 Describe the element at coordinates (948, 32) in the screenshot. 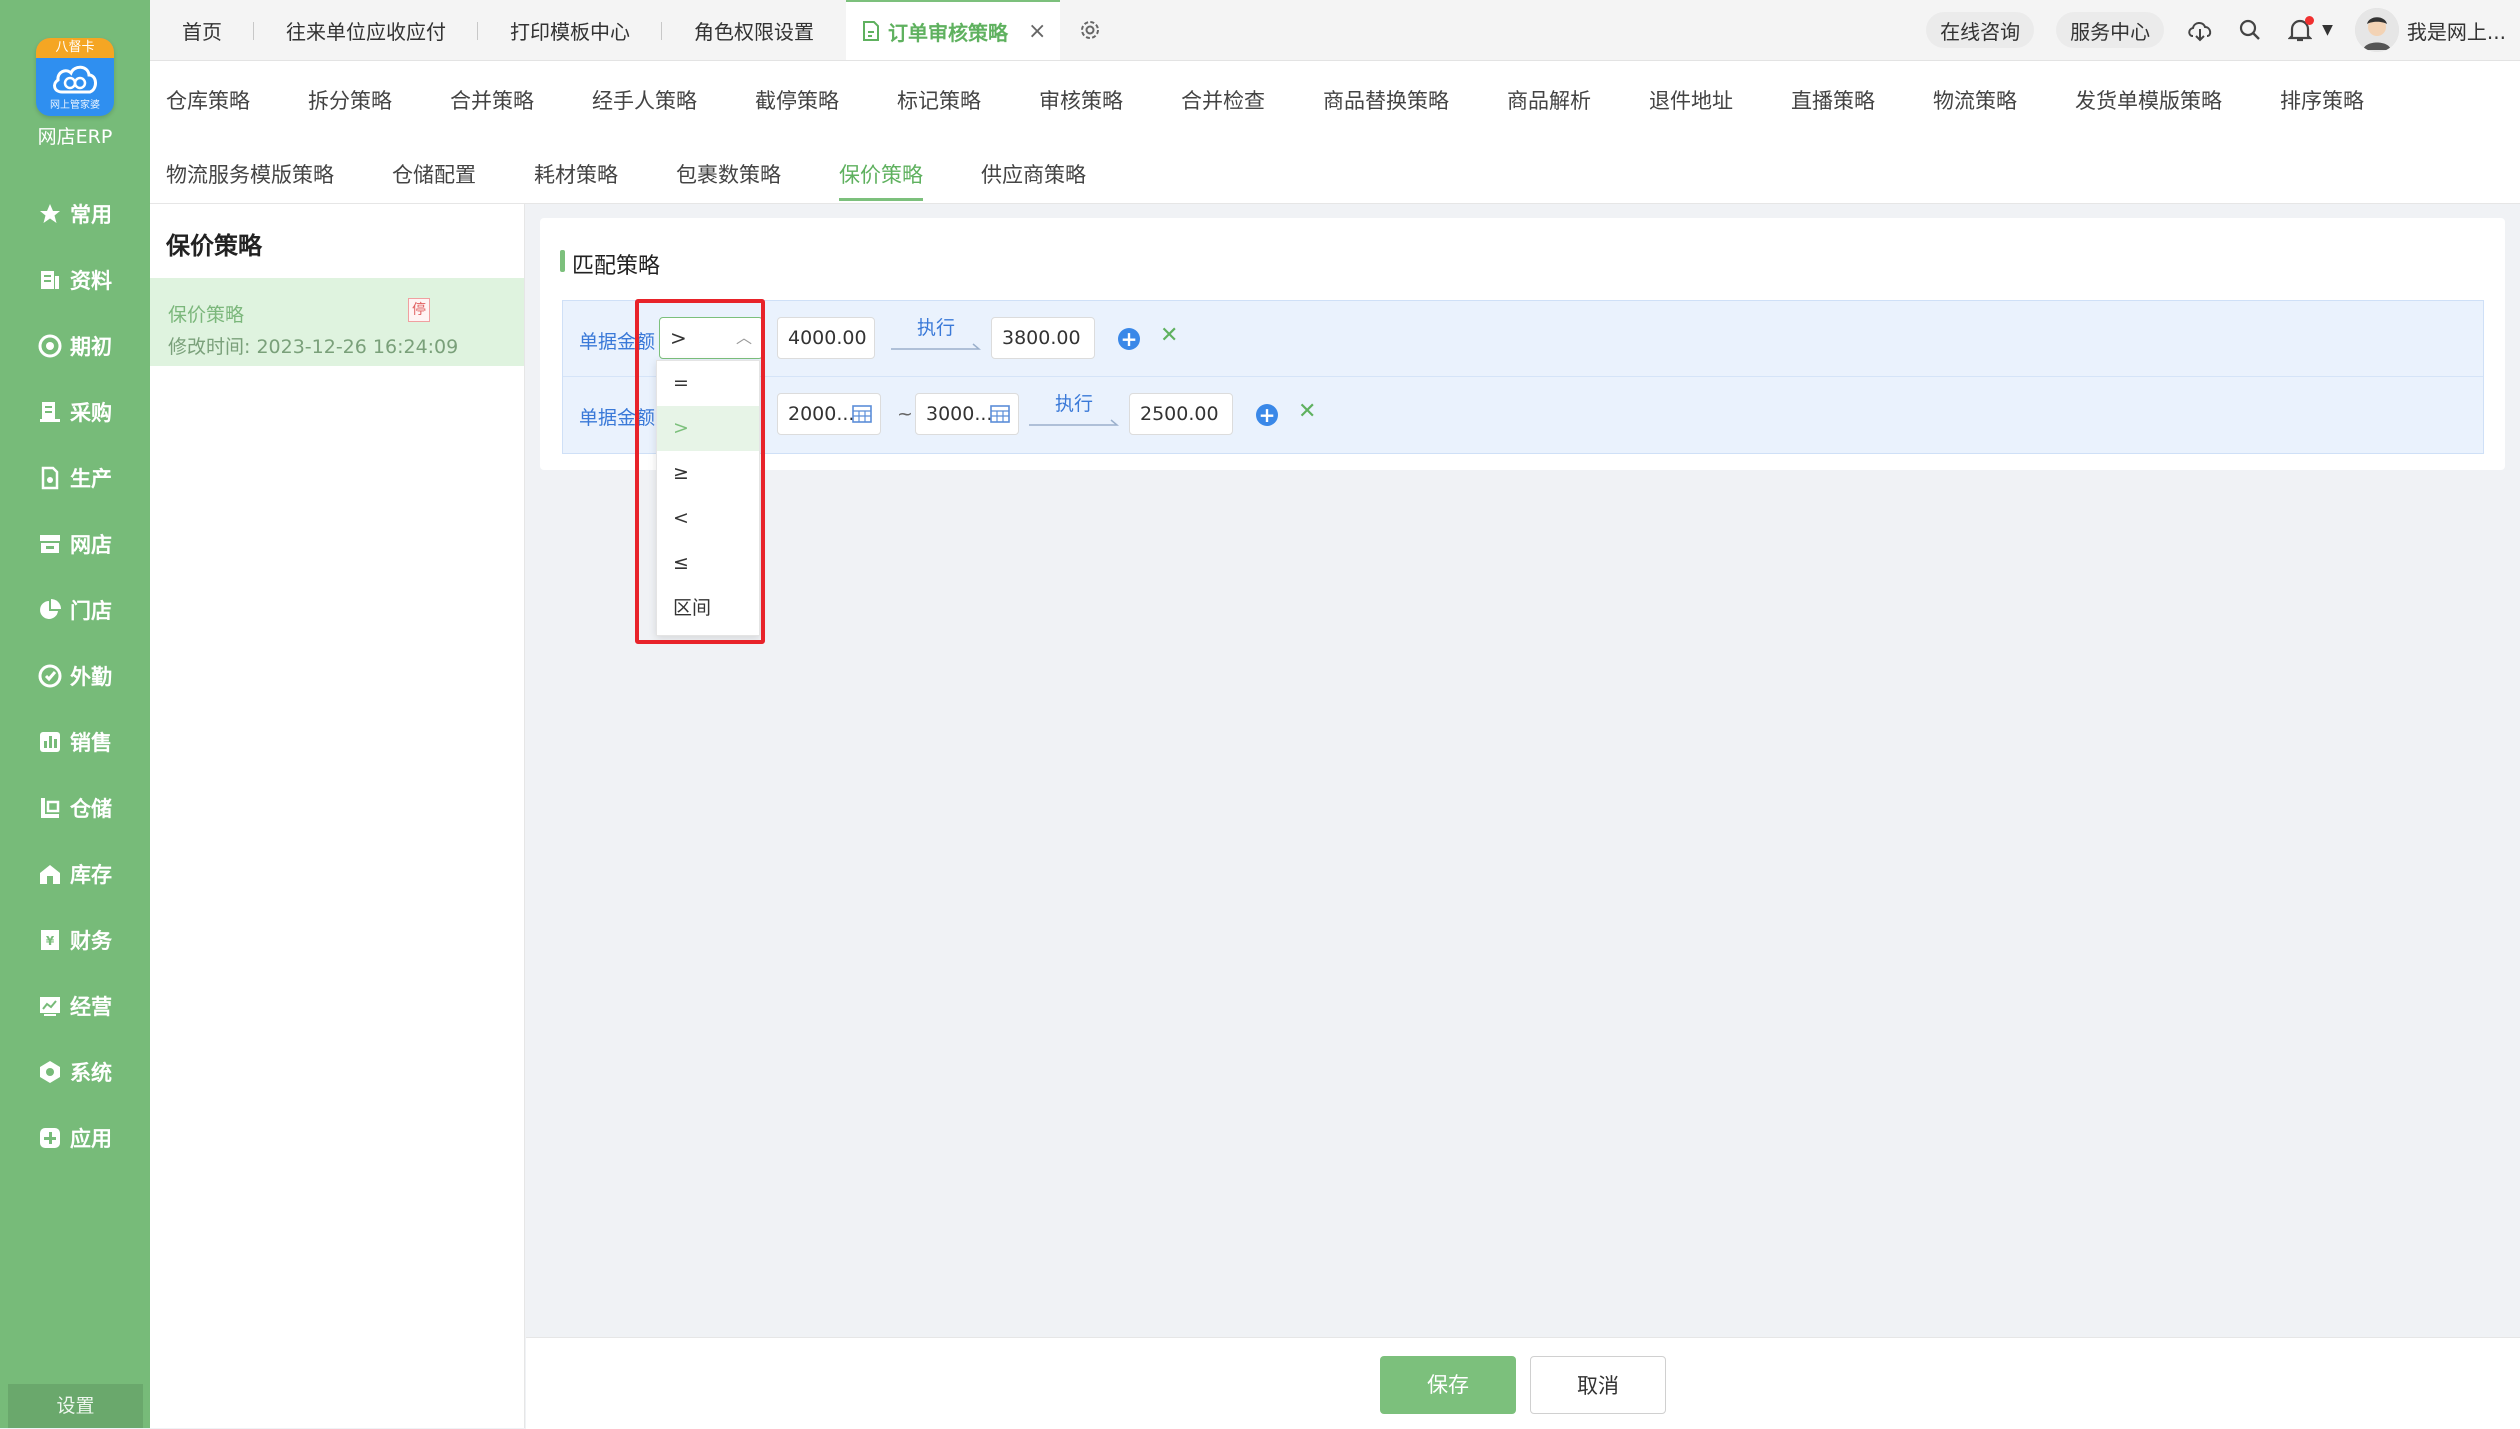

I see `active-tab-label: 订单审核策略` at that location.